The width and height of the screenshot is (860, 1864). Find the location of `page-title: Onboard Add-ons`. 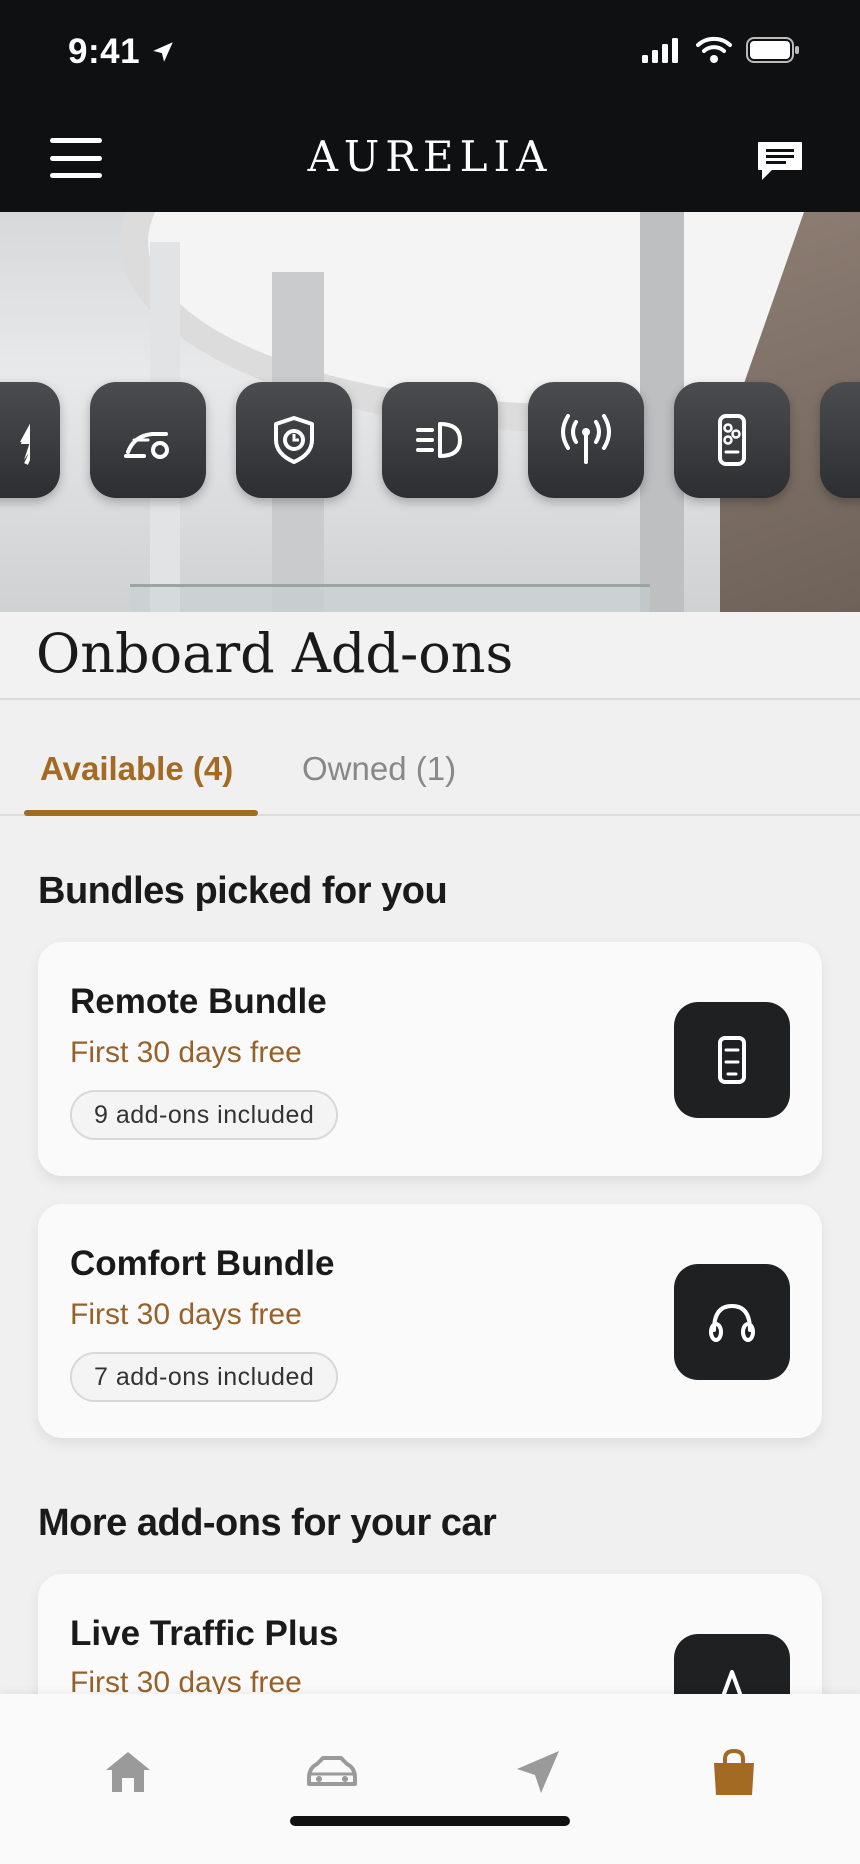

page-title: Onboard Add-ons is located at coordinates (275, 653).